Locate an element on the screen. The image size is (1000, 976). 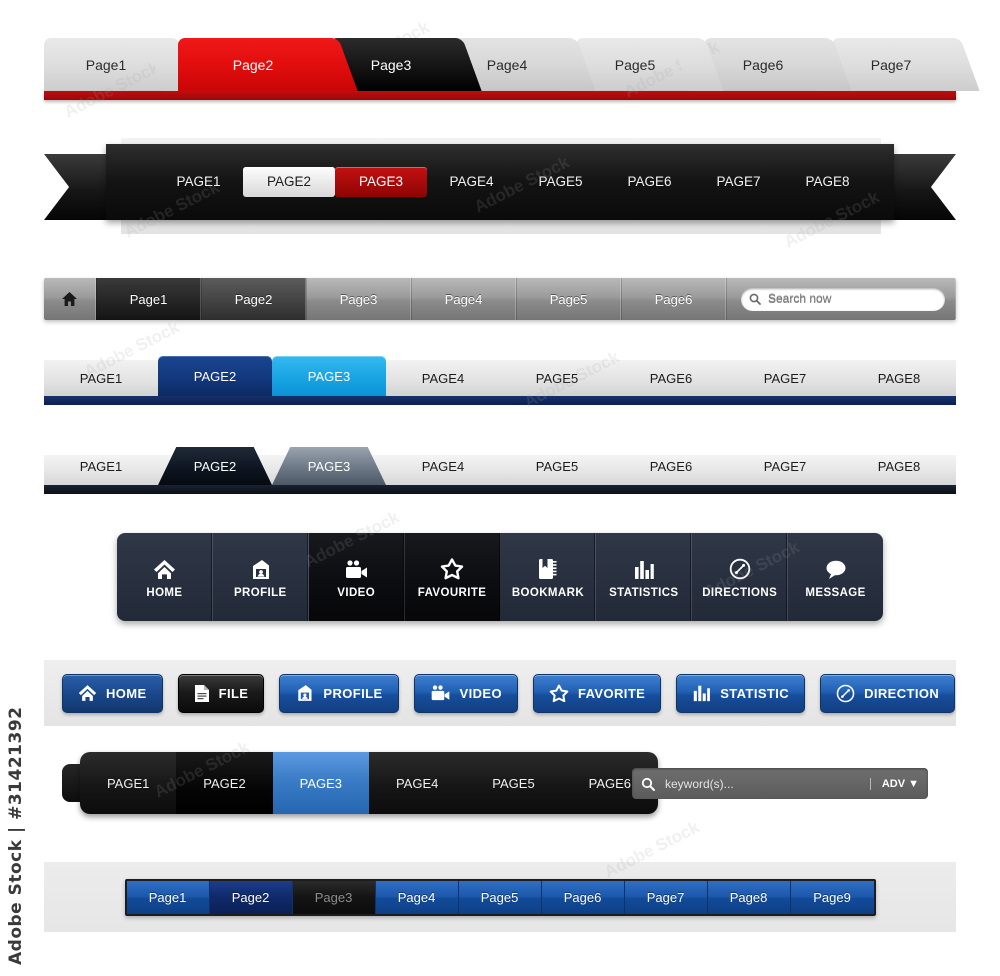
page-button-6: Page6 is located at coordinates (583, 897).